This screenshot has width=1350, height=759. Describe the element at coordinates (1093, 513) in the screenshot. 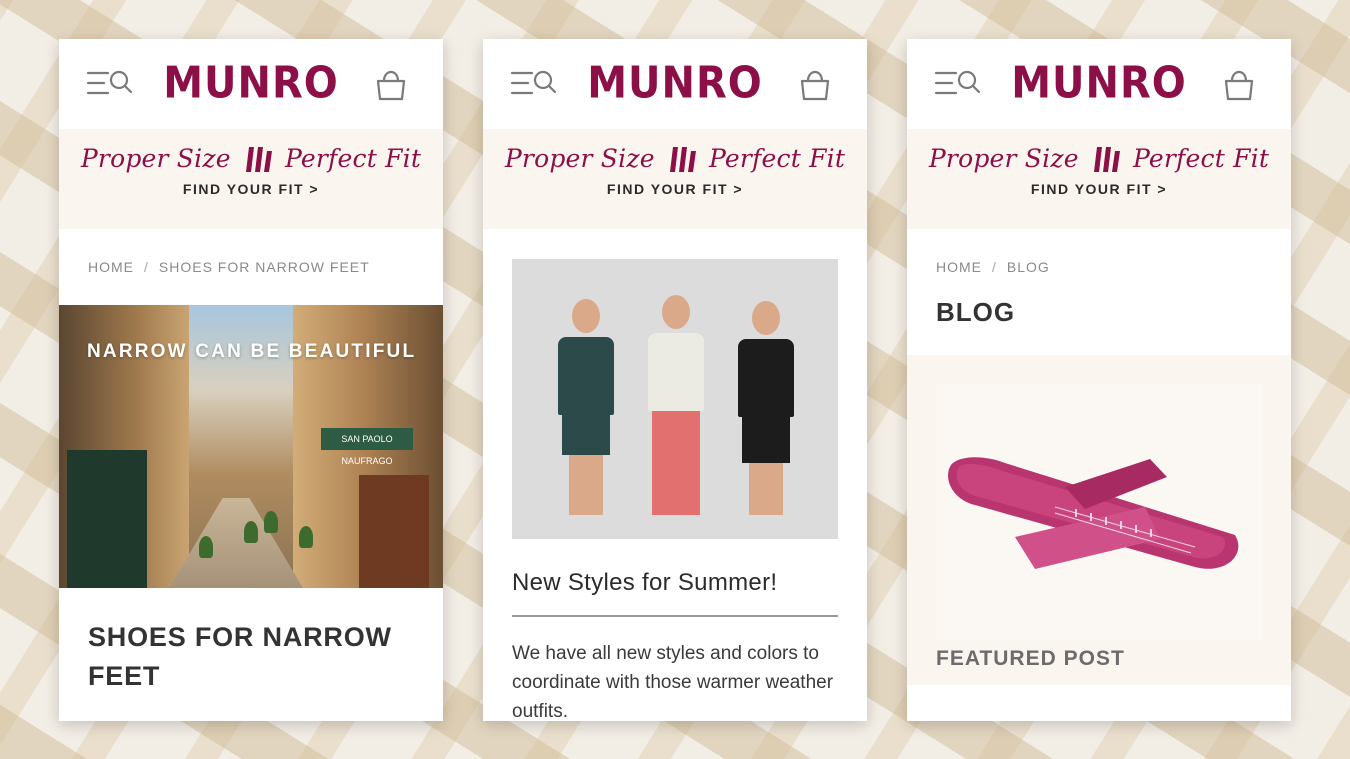

I see `foot-measuring-device-image` at that location.